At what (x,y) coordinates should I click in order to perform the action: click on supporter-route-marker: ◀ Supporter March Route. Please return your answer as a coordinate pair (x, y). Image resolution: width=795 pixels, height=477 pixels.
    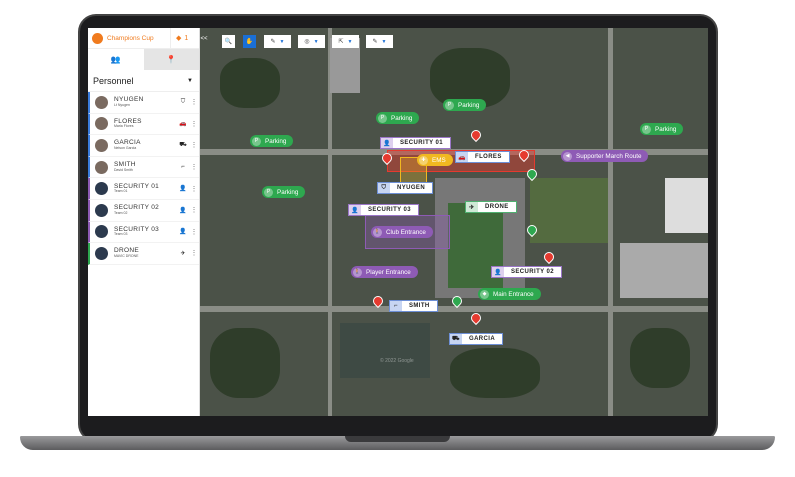
    Looking at the image, I should click on (605, 156).